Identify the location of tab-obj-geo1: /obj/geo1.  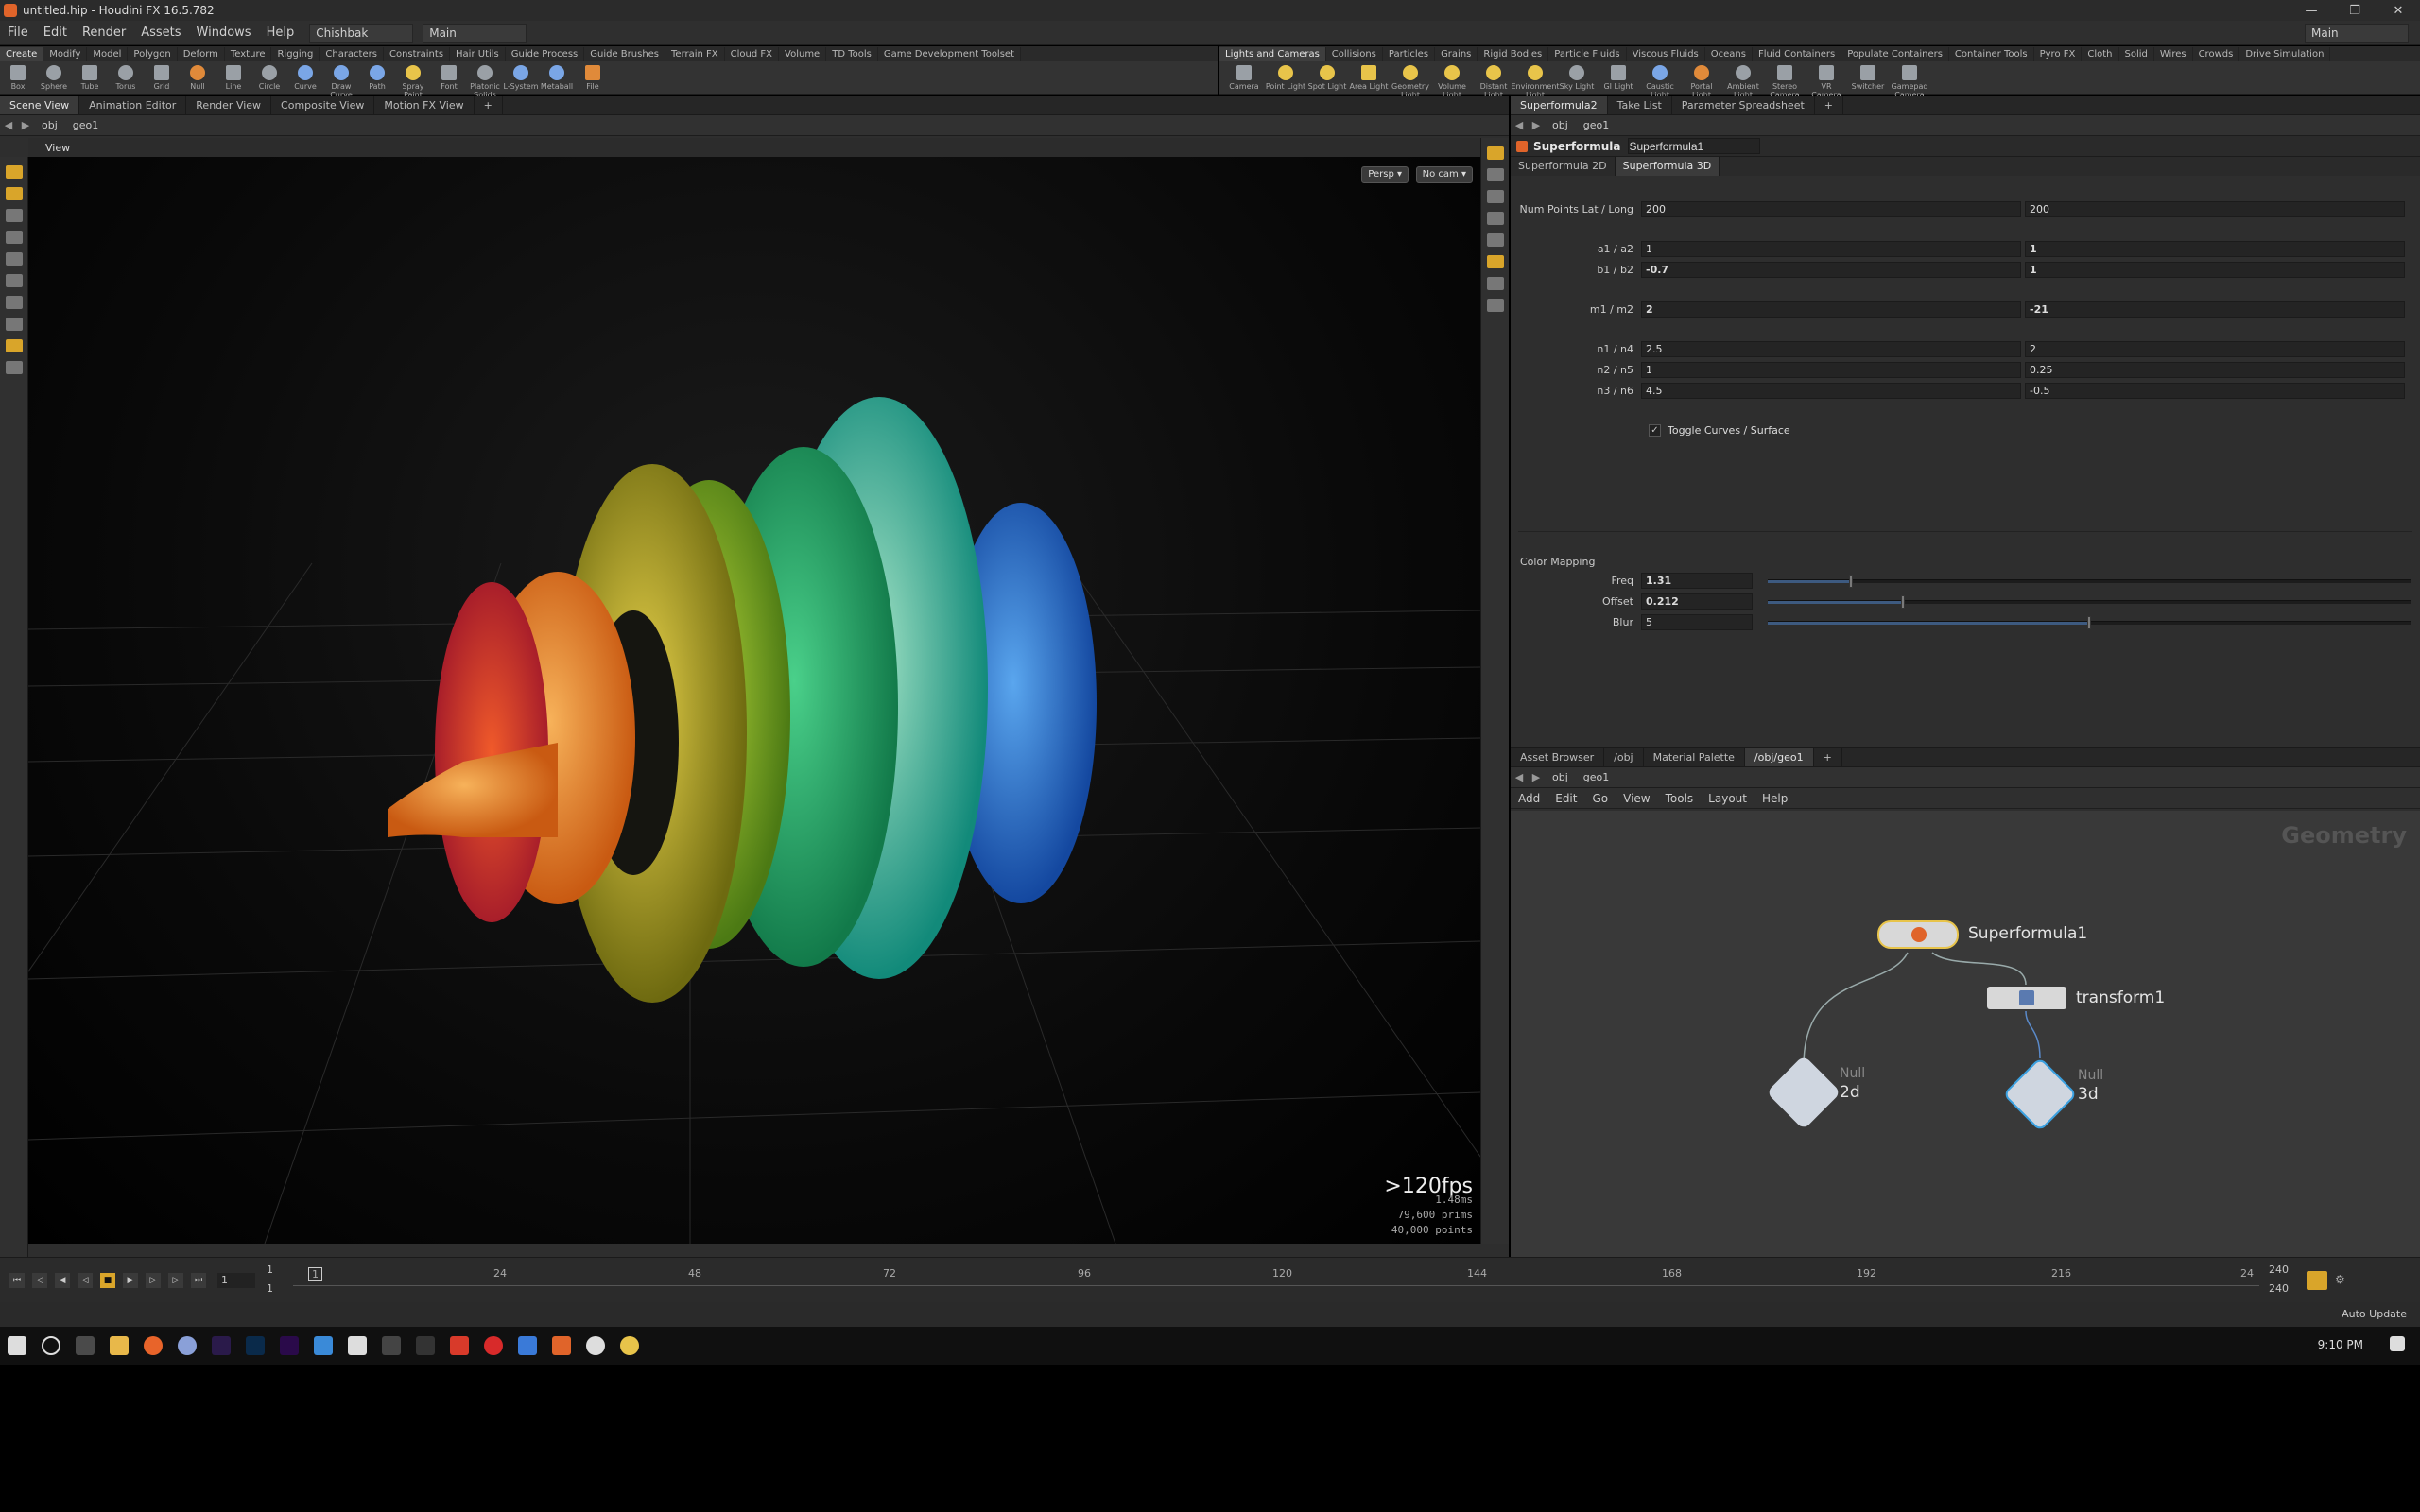
(1779, 757).